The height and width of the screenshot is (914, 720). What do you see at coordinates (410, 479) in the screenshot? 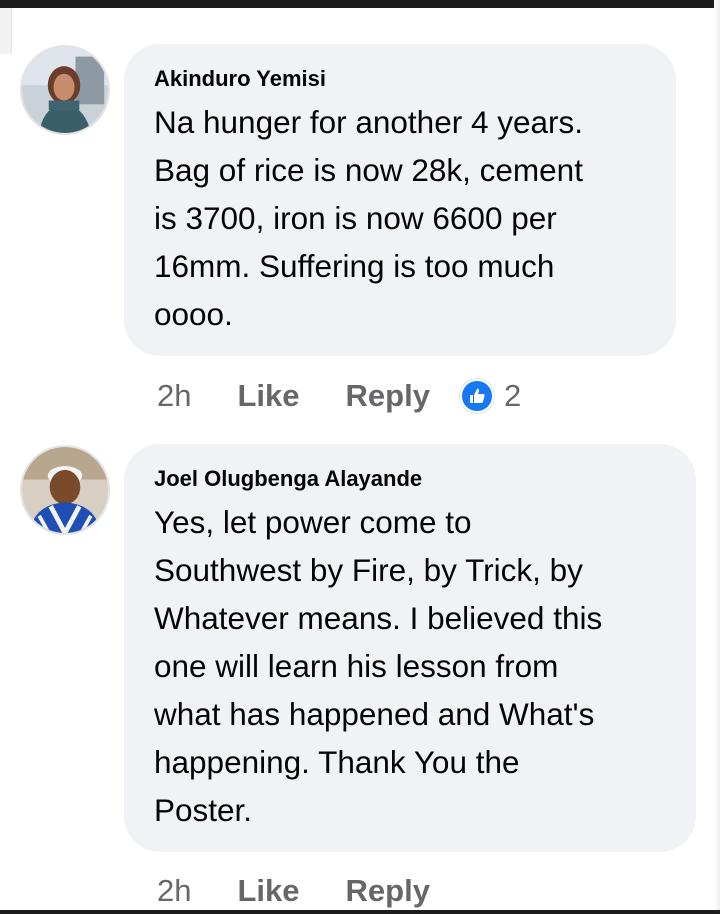
I see `comment-author: Joel Olugbenga Alayande` at bounding box center [410, 479].